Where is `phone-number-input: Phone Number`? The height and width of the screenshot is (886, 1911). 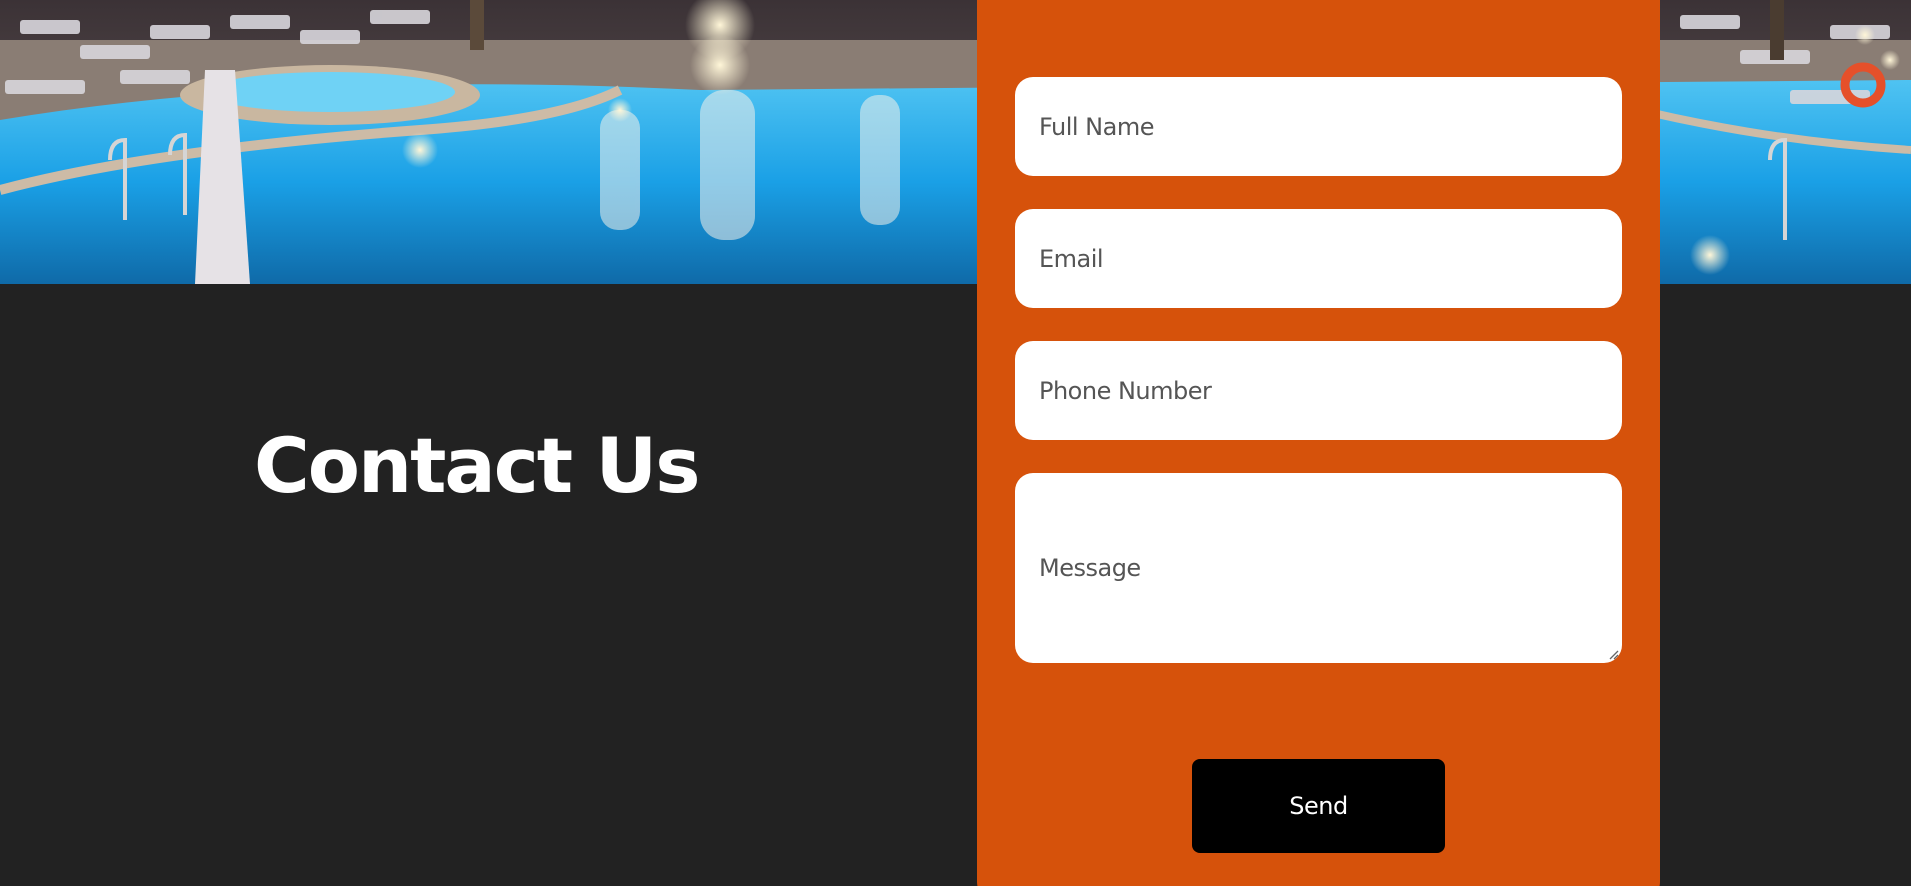 phone-number-input: Phone Number is located at coordinates (1318, 390).